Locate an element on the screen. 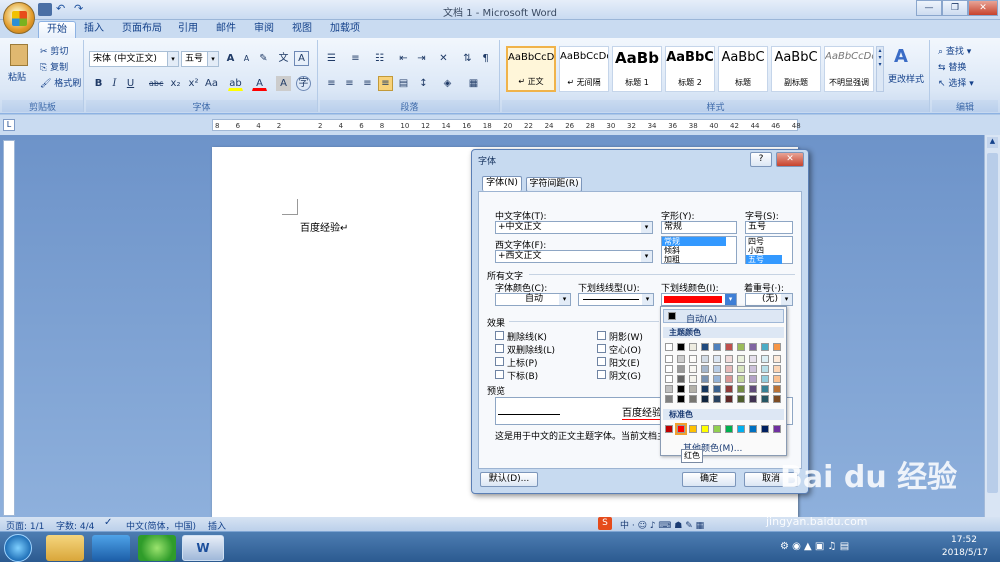 The height and width of the screenshot is (562, 1000). replace-button: ⇆ 替换 is located at coordinates (952, 66).